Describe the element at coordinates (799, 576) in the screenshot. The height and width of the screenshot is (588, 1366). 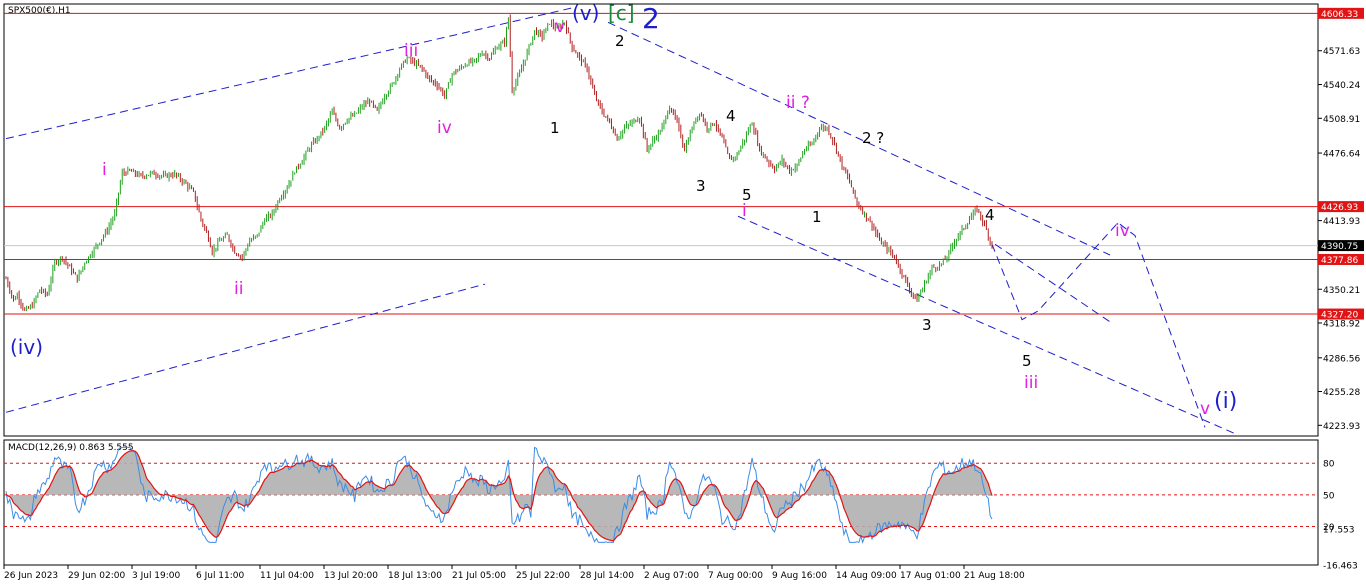
I see `time-tick-label: 9 Aug 16:00` at that location.